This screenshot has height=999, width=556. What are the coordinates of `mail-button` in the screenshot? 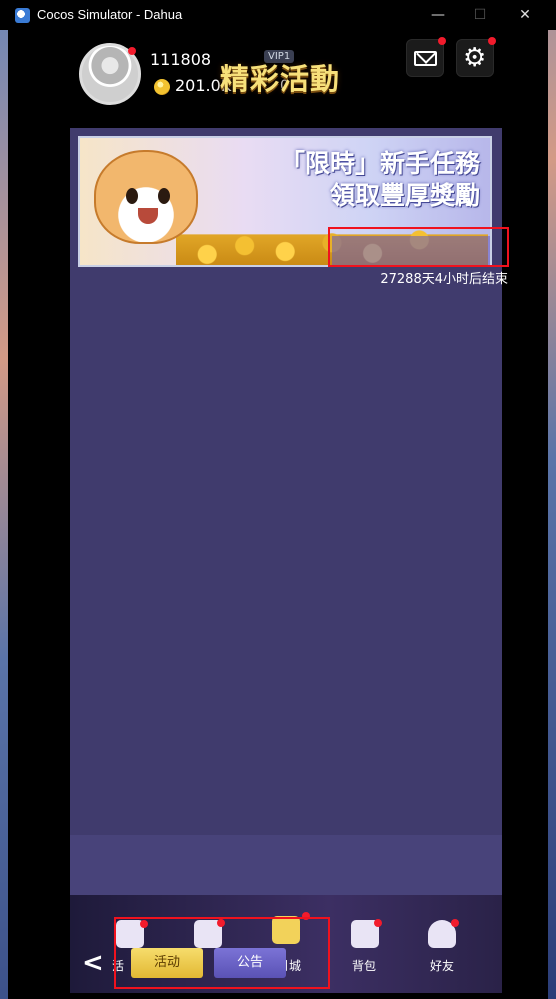 It's located at (425, 58).